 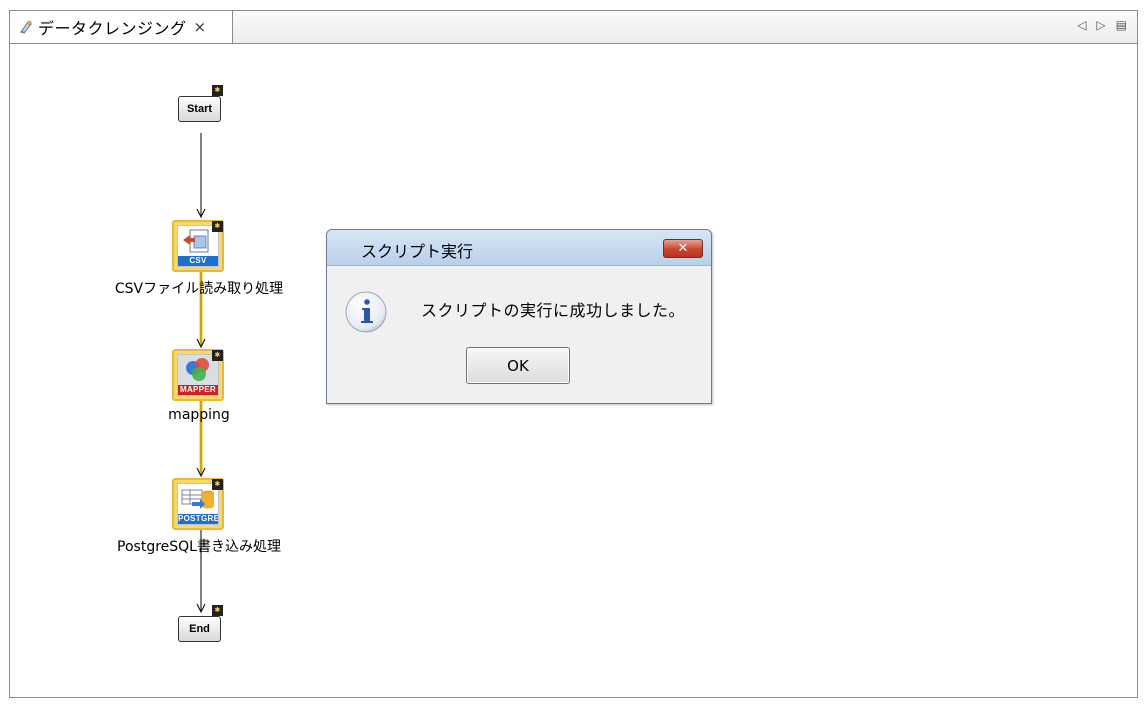 I want to click on dialog-titlebar: スクリプト実行 ✕, so click(x=519, y=248).